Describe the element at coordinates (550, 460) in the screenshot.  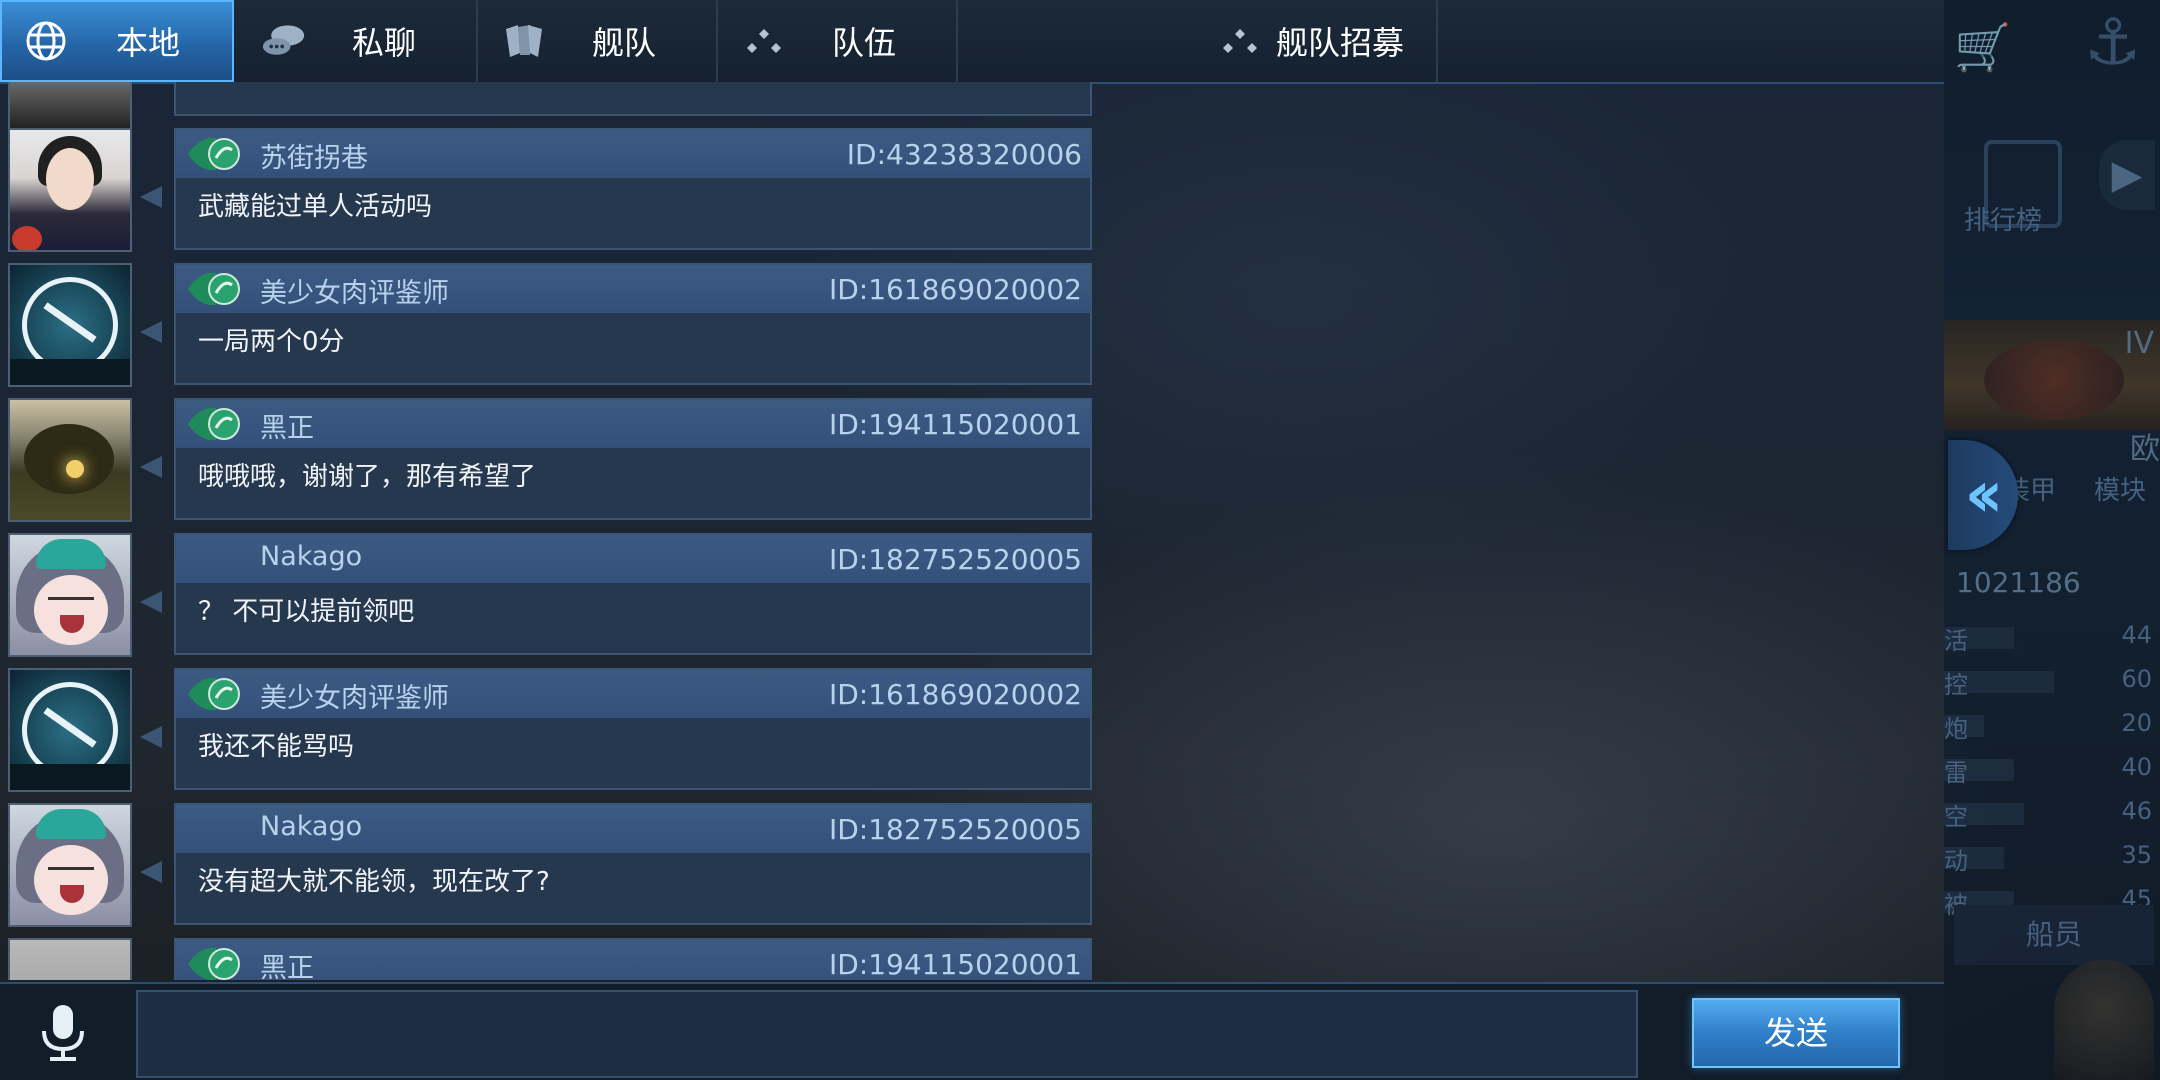
I see `list-item: 黑正 ID:194115020001 哦哦哦，谢谢了，那有希望了` at that location.